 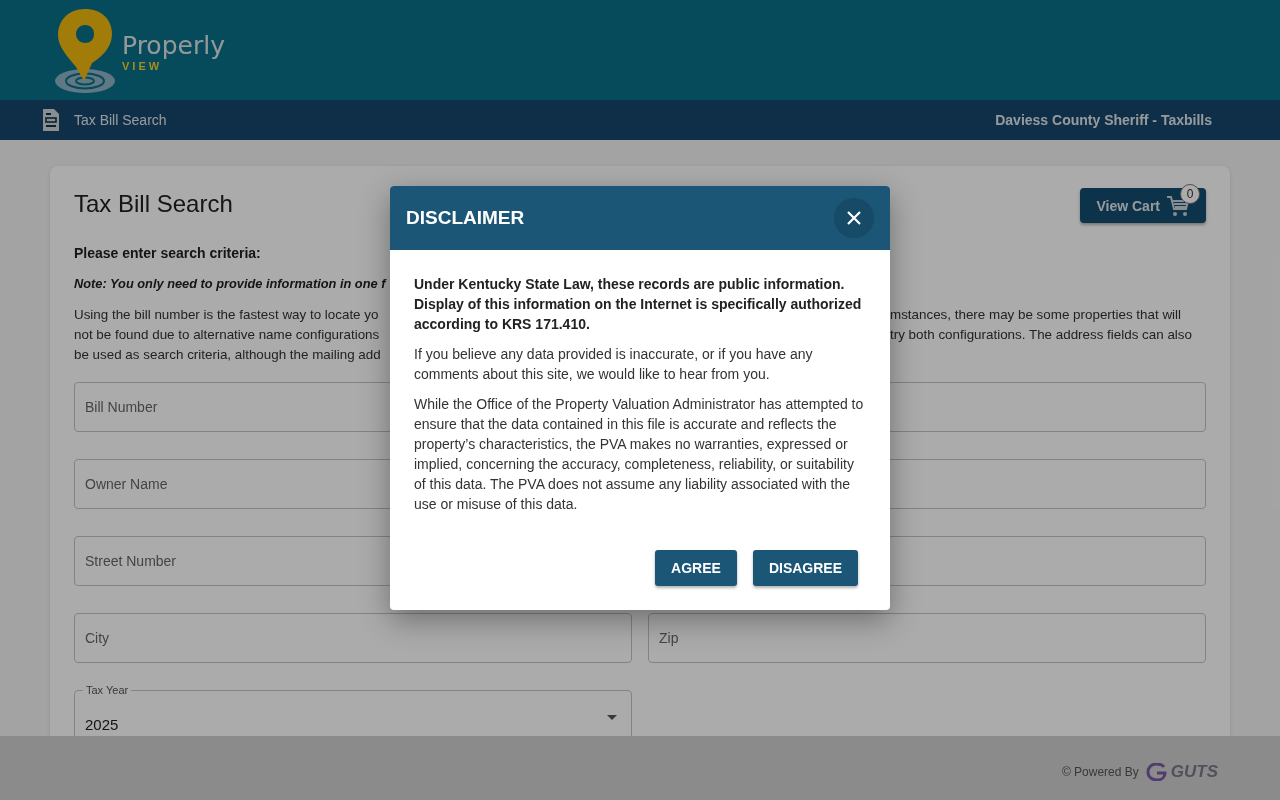 What do you see at coordinates (927, 638) in the screenshot?
I see `text-field: Zip` at bounding box center [927, 638].